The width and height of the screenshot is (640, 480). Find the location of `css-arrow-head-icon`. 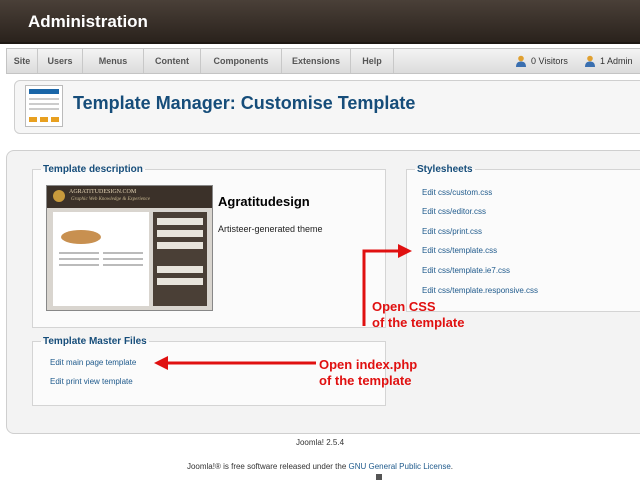

css-arrow-head-icon is located at coordinates (405, 251).